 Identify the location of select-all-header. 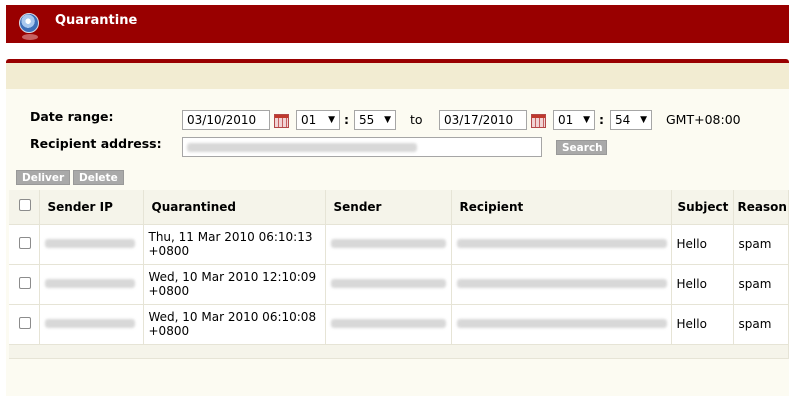
(24, 207).